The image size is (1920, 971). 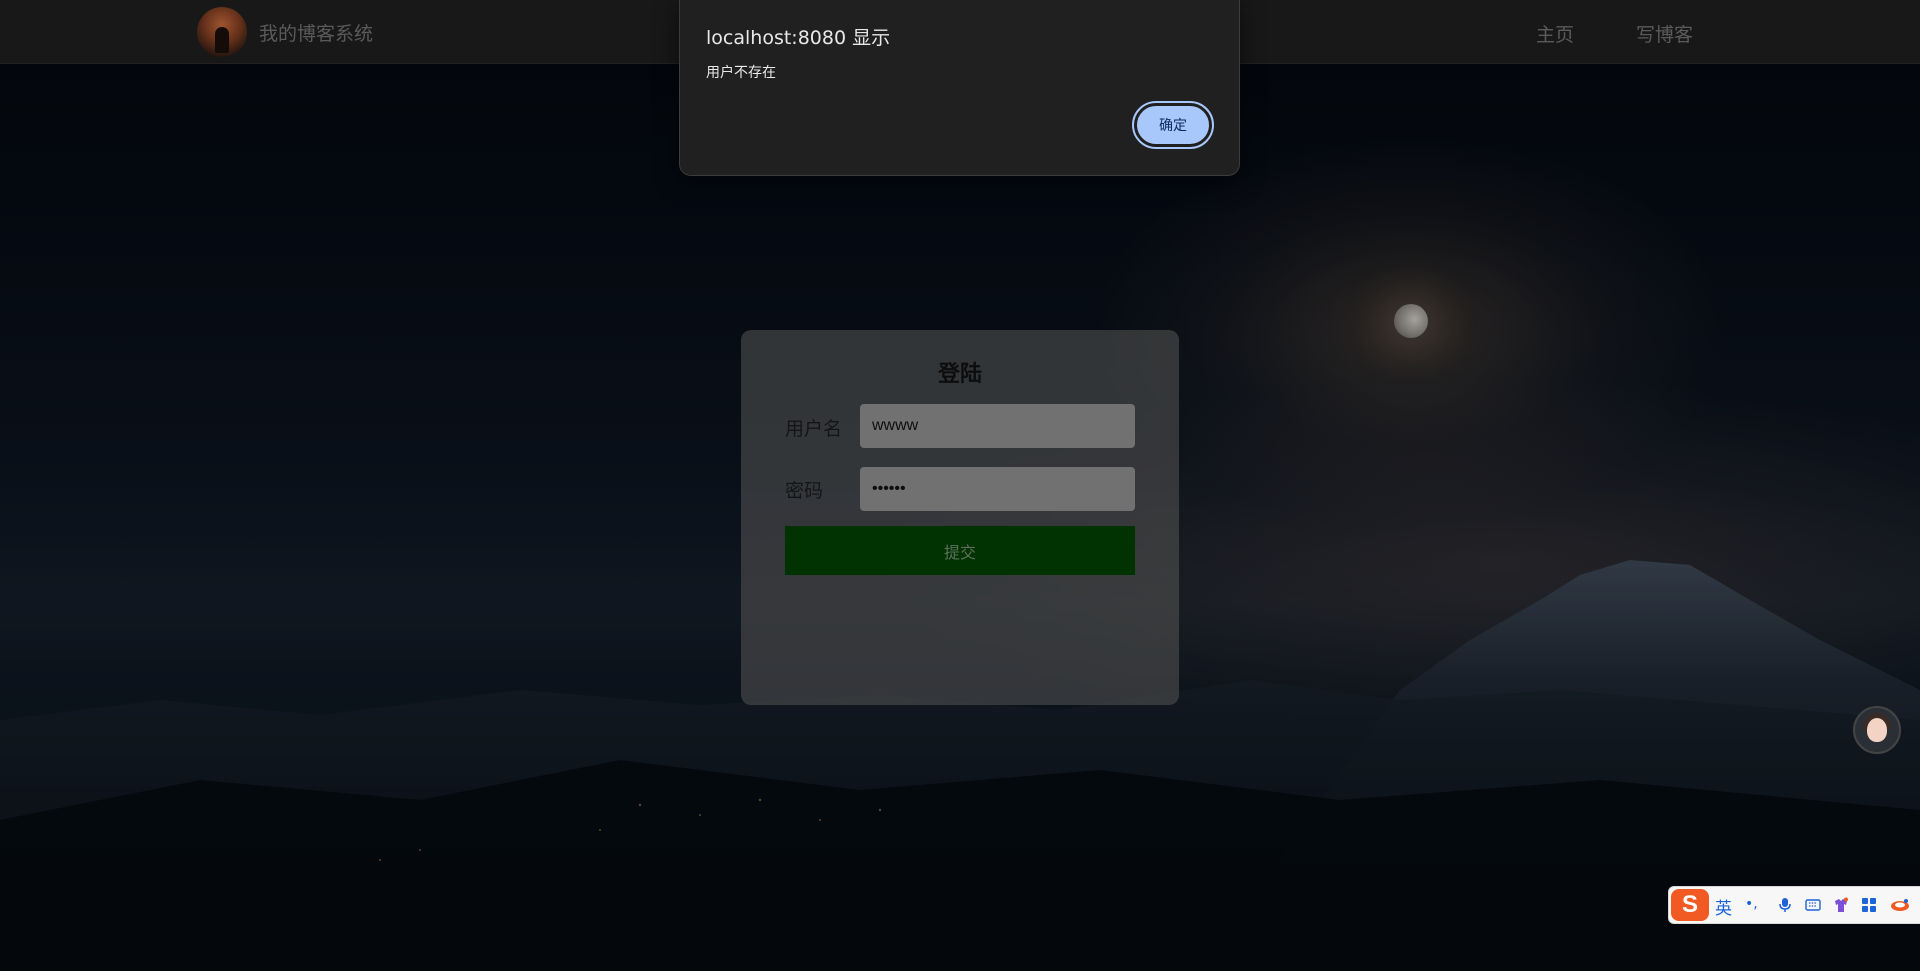 I want to click on apps-grid-icon, so click(x=1869, y=905).